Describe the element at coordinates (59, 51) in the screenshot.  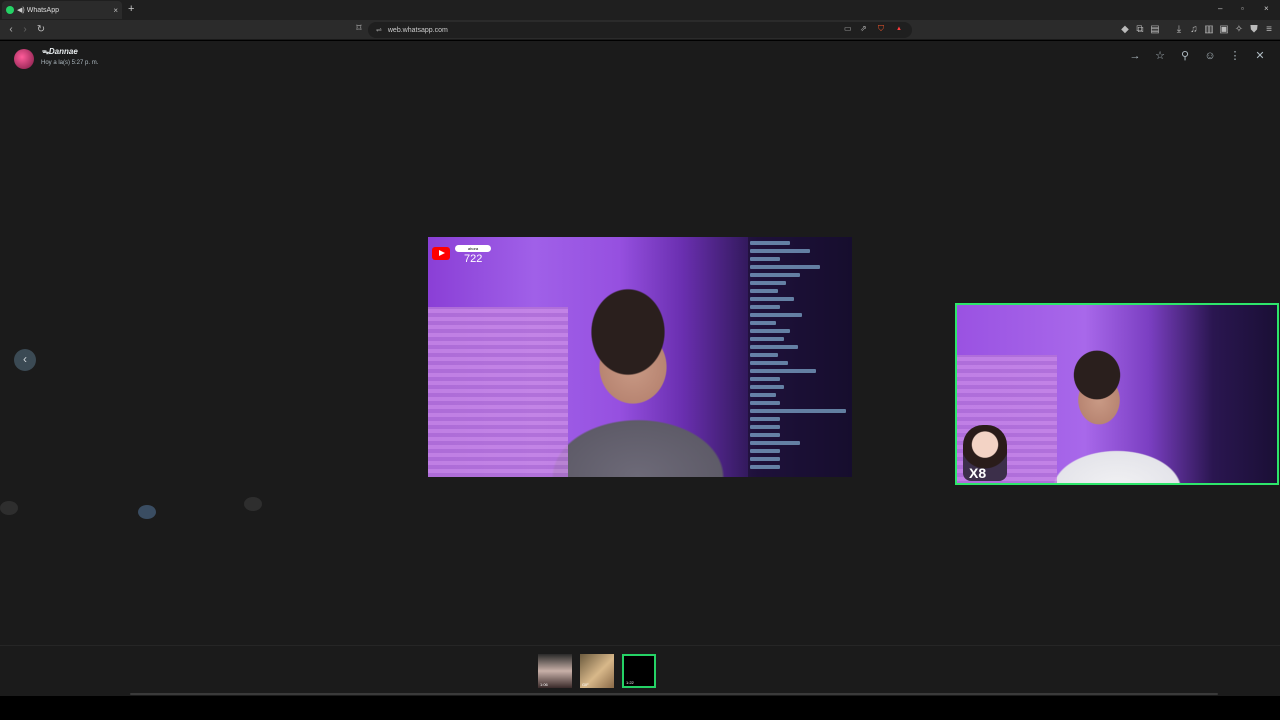
I see `sender-name: ᯓDannae` at that location.